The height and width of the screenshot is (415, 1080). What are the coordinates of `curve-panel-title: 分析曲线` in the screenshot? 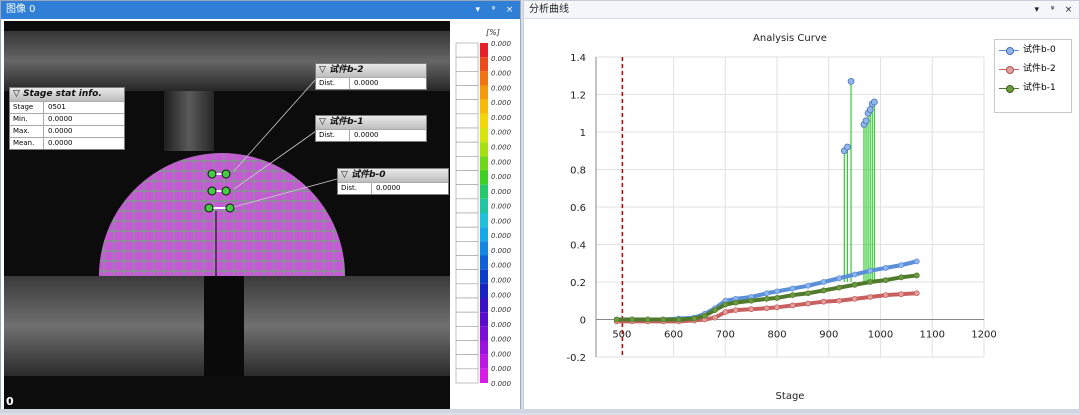 It's located at (549, 9).